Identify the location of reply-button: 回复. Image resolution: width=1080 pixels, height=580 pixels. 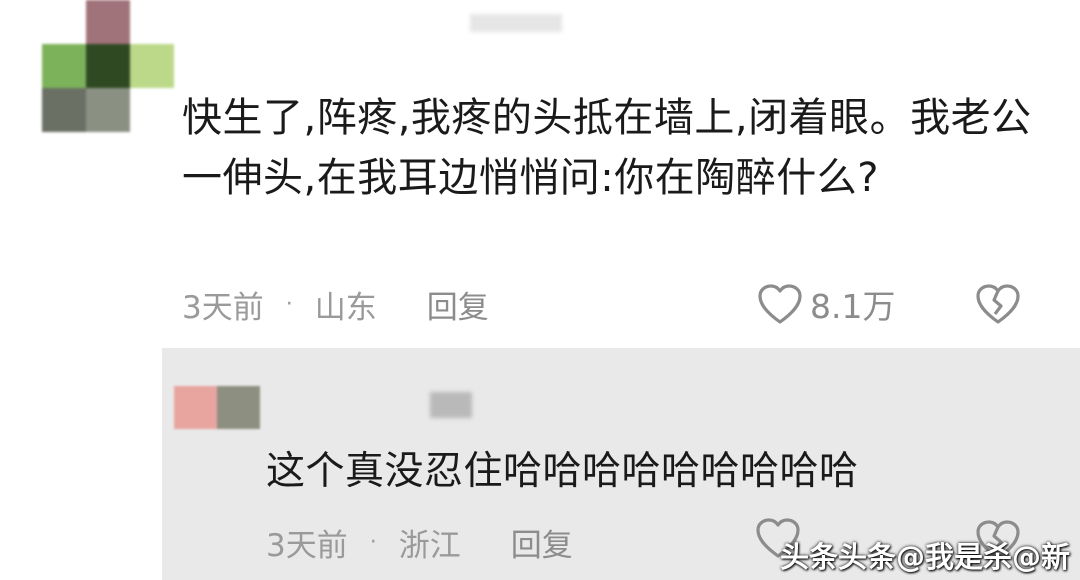
(458, 304).